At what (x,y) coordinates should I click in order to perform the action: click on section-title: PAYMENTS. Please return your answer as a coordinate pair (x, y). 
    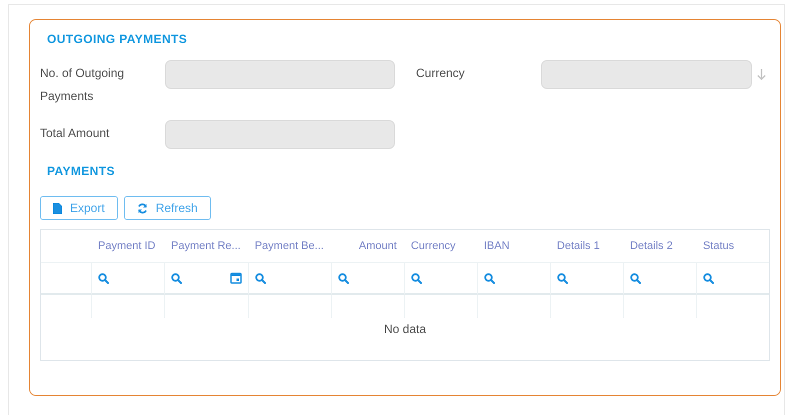
    Looking at the image, I should click on (81, 171).